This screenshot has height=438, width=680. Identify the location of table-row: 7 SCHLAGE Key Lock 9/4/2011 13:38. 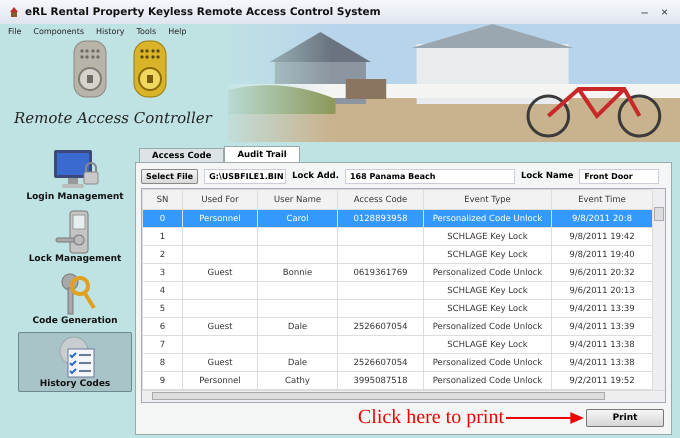
(397, 345).